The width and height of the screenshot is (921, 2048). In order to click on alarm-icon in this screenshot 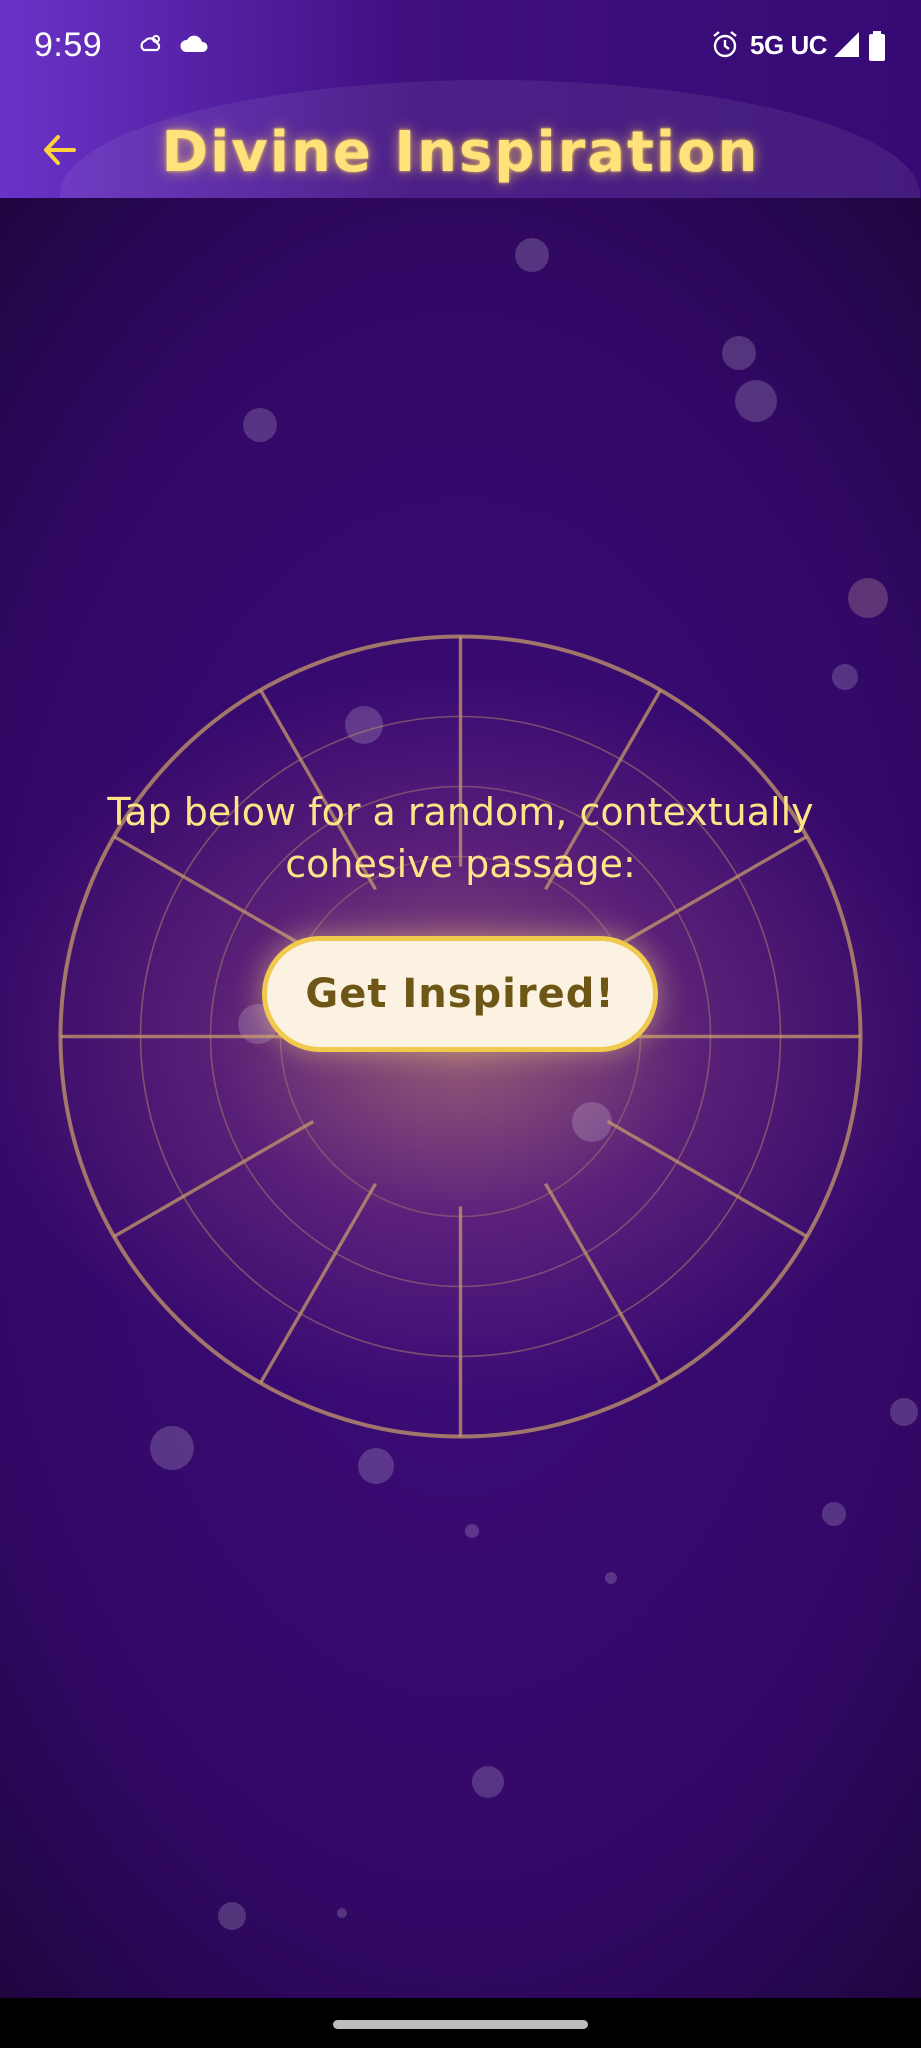, I will do `click(725, 45)`.